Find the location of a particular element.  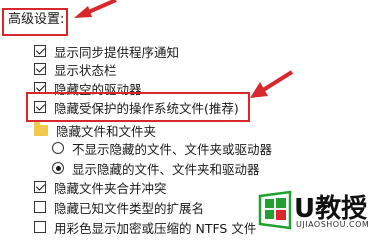

section-heading: 高级设置: is located at coordinates (36, 19).